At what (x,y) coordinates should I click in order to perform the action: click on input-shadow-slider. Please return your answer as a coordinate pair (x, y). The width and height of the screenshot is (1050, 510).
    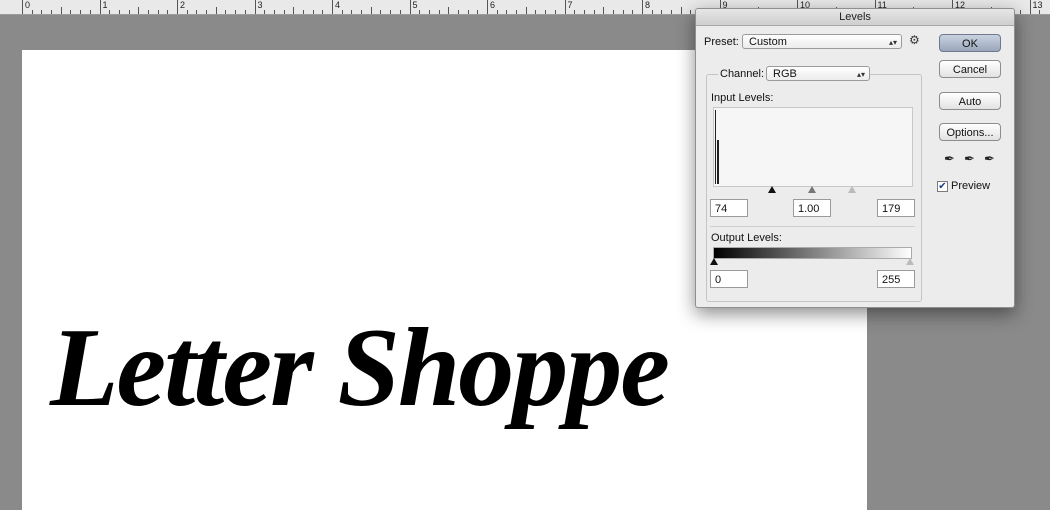
    Looking at the image, I should click on (772, 189).